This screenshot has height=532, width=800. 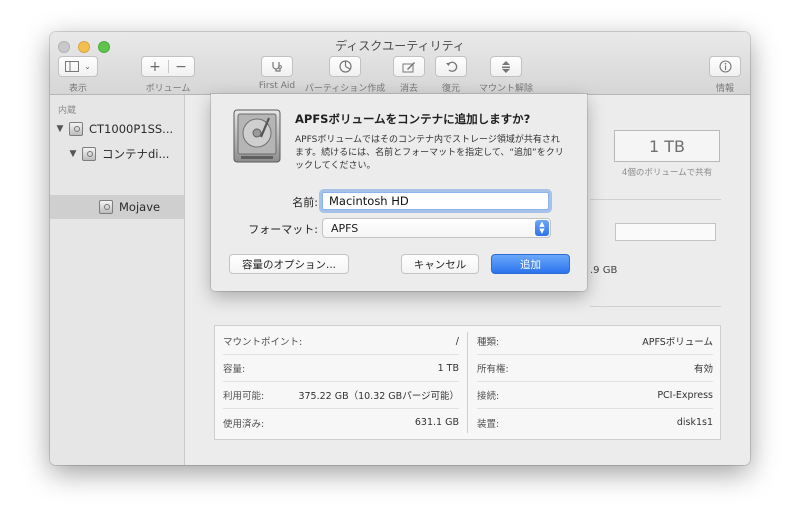 I want to click on first-aid-label: First Aid, so click(x=277, y=86).